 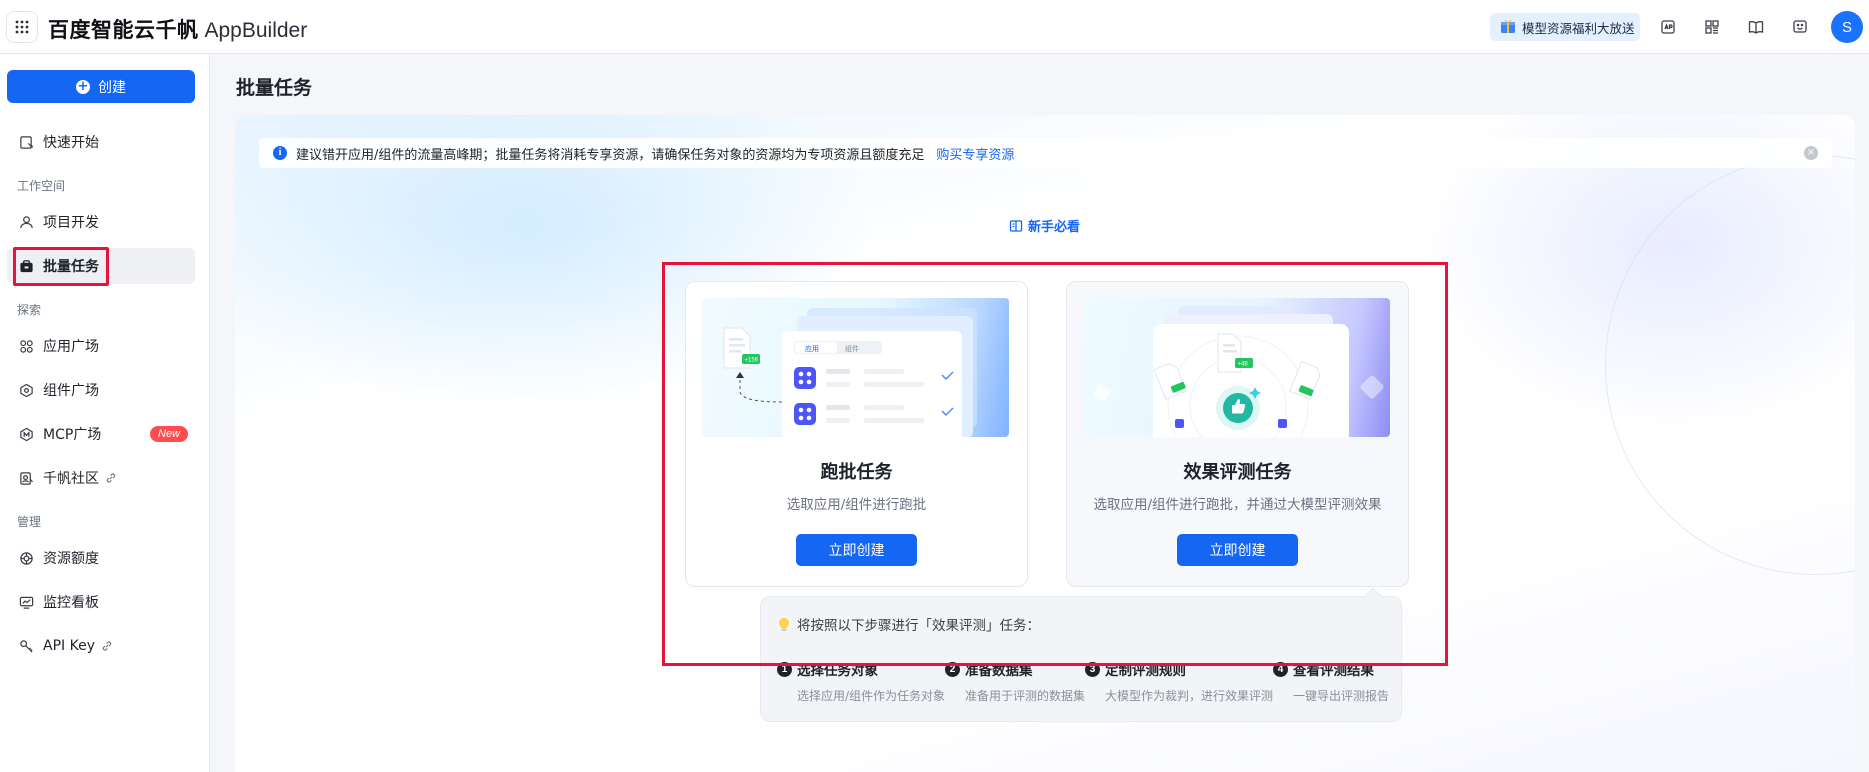 What do you see at coordinates (1092, 669) in the screenshot?
I see `step-number: 3` at bounding box center [1092, 669].